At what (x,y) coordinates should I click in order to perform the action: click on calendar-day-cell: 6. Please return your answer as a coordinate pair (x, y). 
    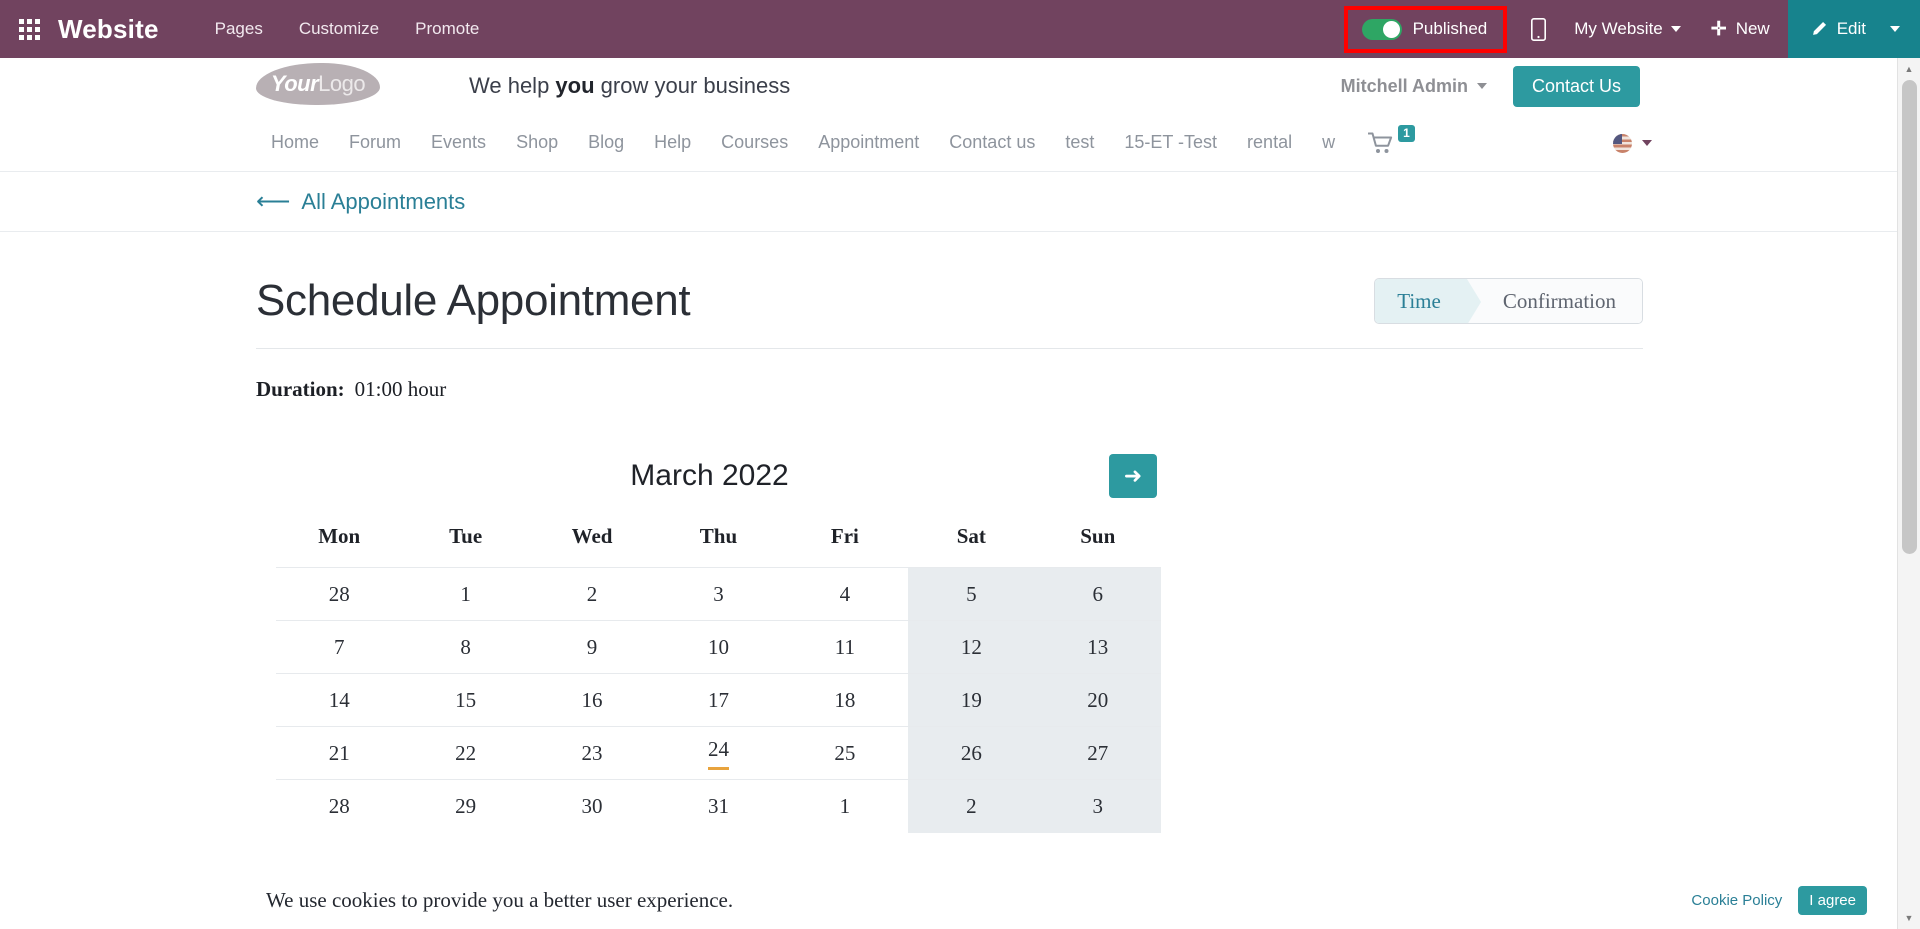
    Looking at the image, I should click on (1097, 594).